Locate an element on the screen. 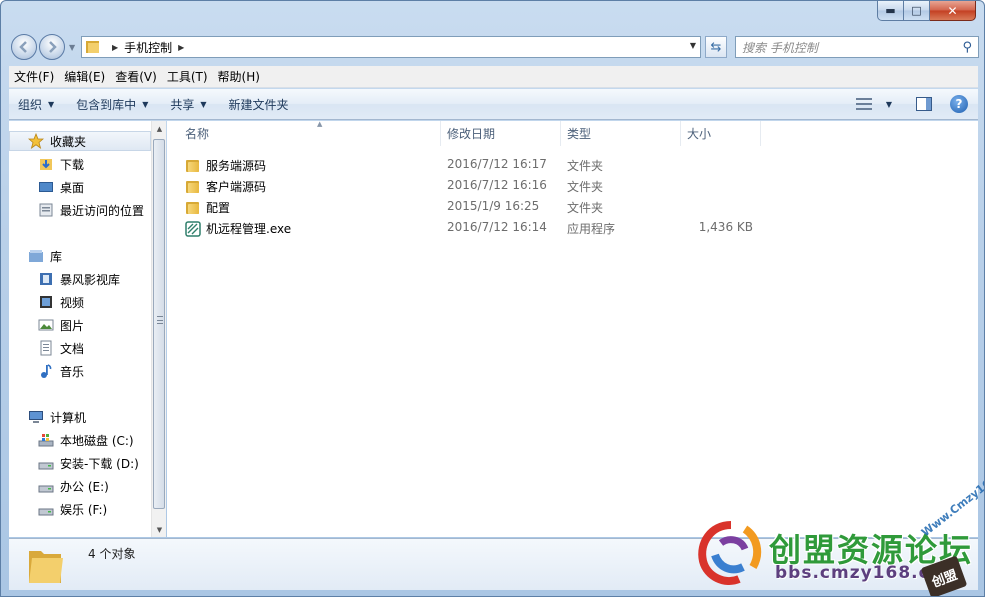 The image size is (985, 597). forward-button is located at coordinates (52, 47).